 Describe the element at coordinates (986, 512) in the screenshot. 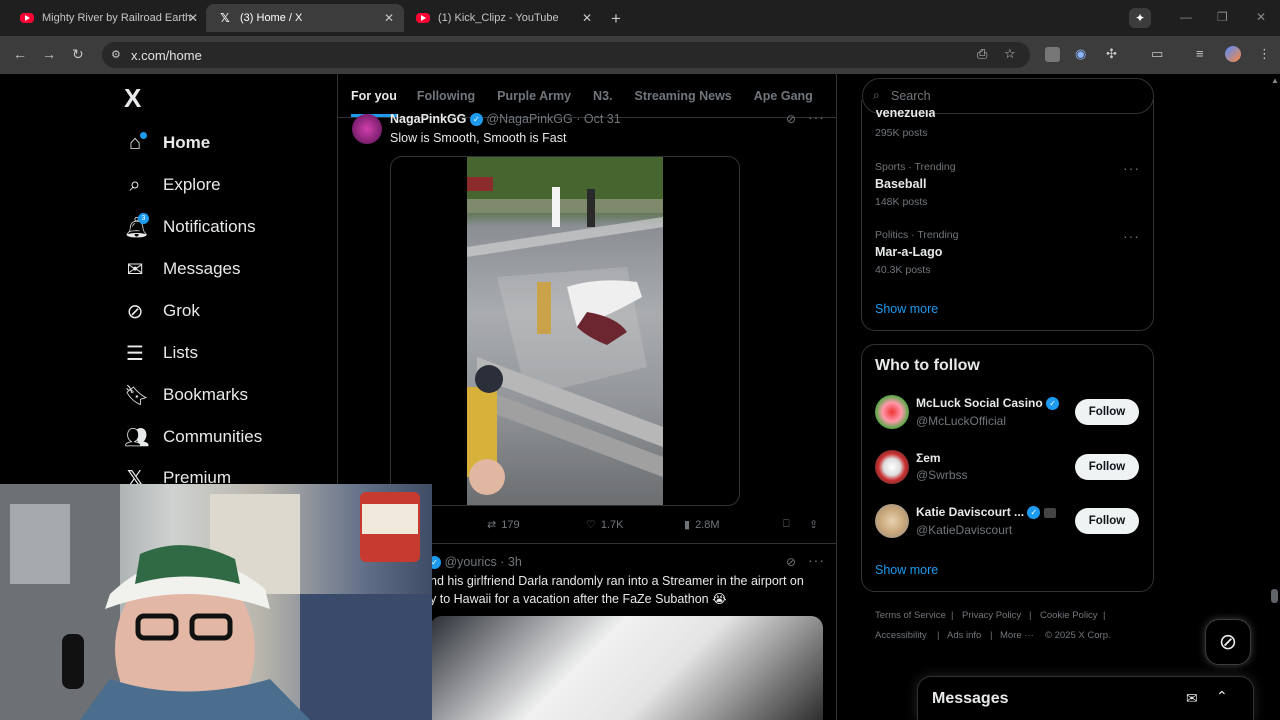

I see `who-name: Katie Daviscourt ... ✓` at that location.